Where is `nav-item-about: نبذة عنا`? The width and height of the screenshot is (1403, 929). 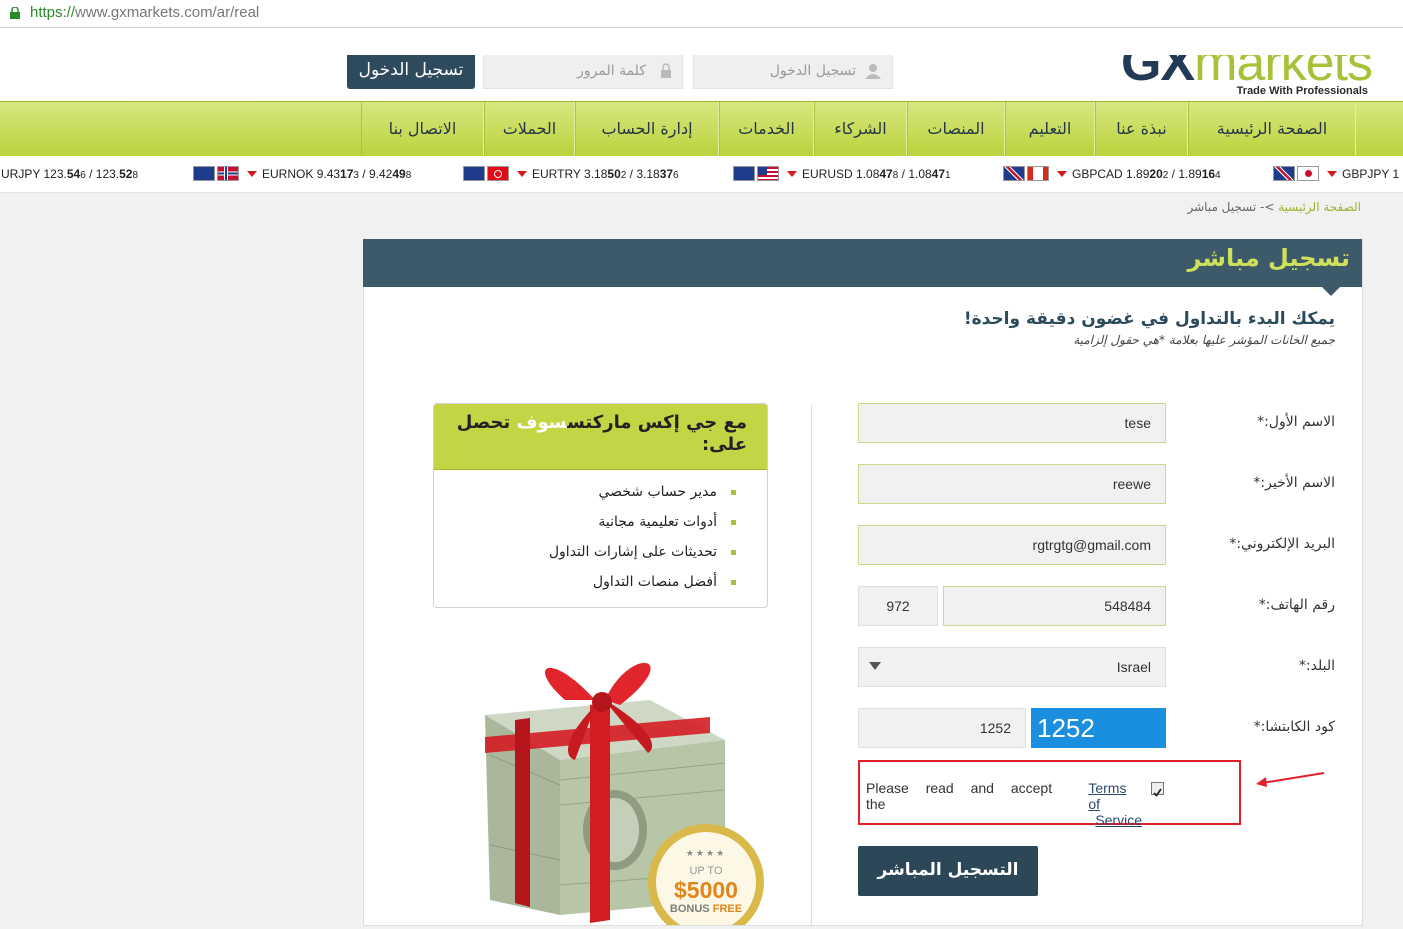 nav-item-about: نبذة عنا is located at coordinates (1141, 129).